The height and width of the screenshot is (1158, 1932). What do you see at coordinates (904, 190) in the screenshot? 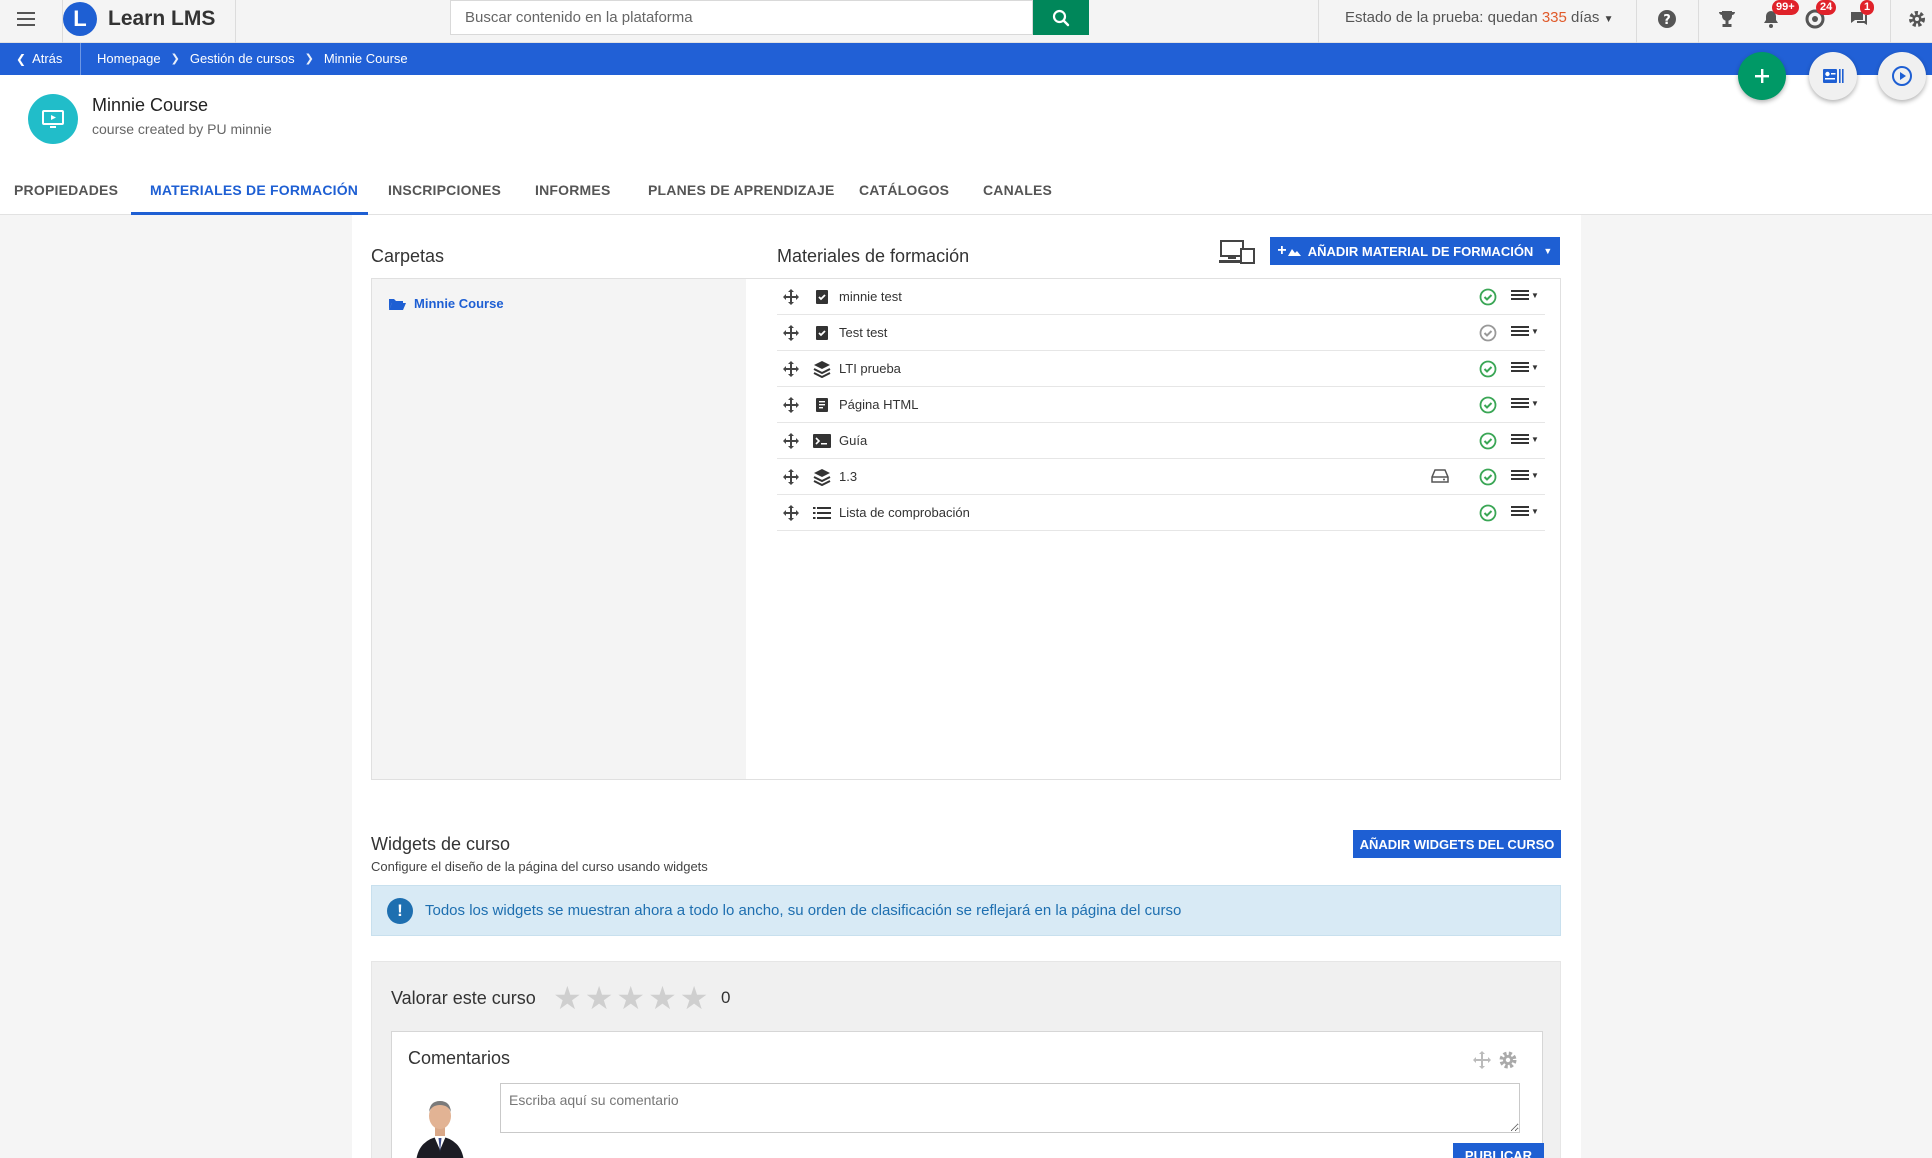
I see `tab-catalogs: CATÁLOGOS` at bounding box center [904, 190].